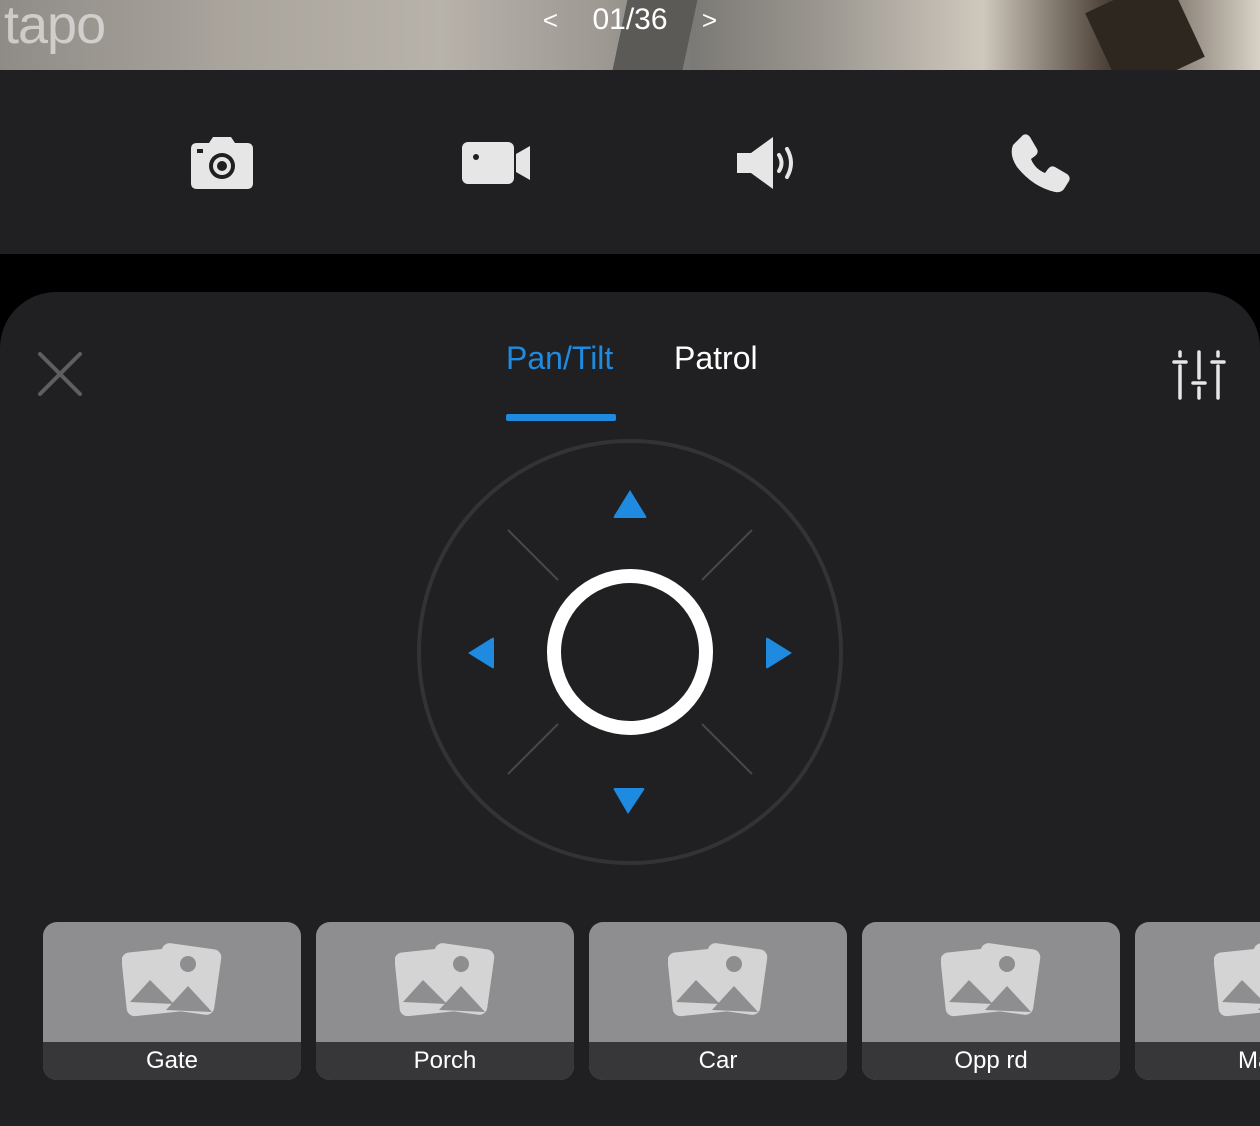 The width and height of the screenshot is (1260, 1126). What do you see at coordinates (718, 1061) in the screenshot?
I see `preset-label: Car` at bounding box center [718, 1061].